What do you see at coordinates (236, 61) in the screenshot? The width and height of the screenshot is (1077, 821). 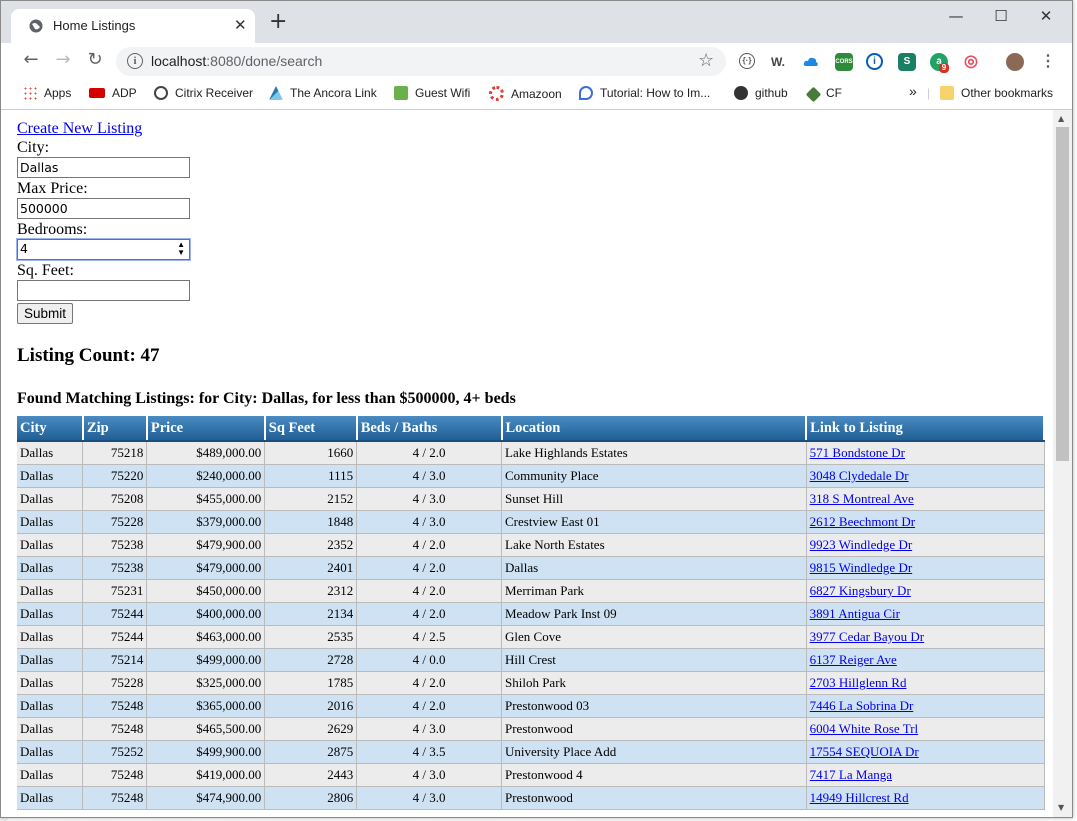 I see `url-text: localhost:8080/done/search` at bounding box center [236, 61].